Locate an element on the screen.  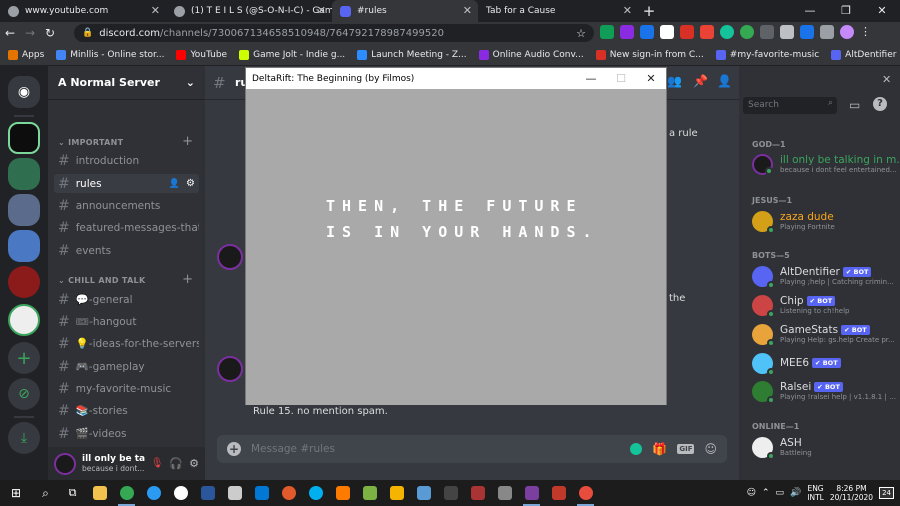
search-input: Search ⌕ is located at coordinates (790, 105).